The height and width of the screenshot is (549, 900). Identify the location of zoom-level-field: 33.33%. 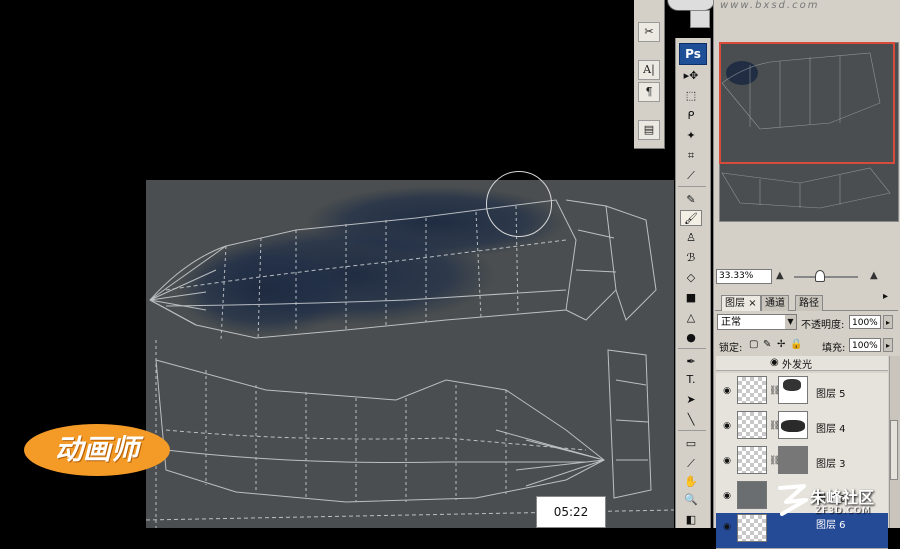
(744, 276).